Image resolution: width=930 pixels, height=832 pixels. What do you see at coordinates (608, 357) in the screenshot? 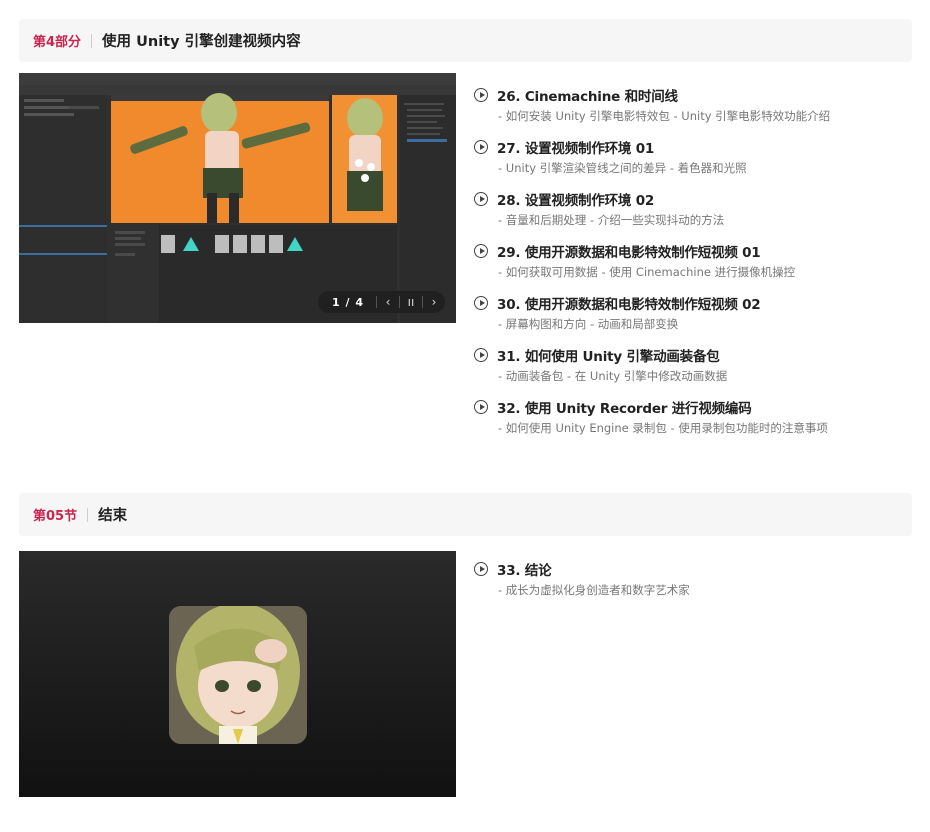
I see `lesson-title: 31. 如何使用 Unity 引擎动画装备包` at bounding box center [608, 357].